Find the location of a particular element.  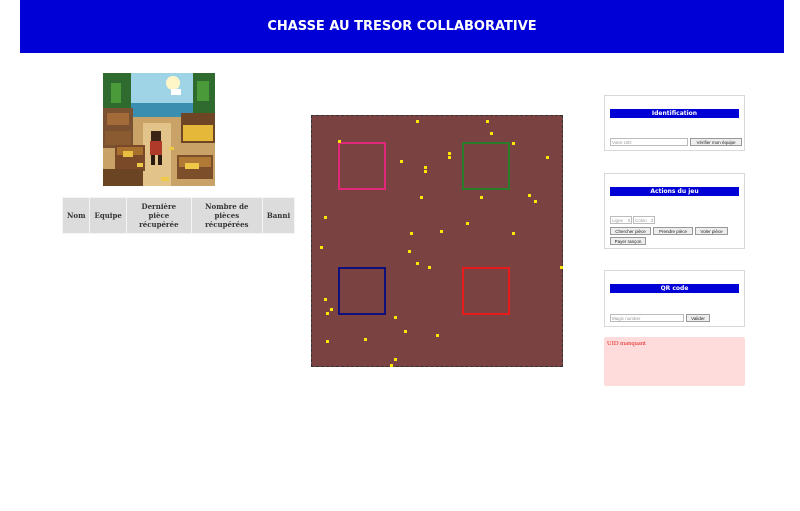

column-header-nombre-pieces: Nombre de pièces récupérées is located at coordinates (226, 215).